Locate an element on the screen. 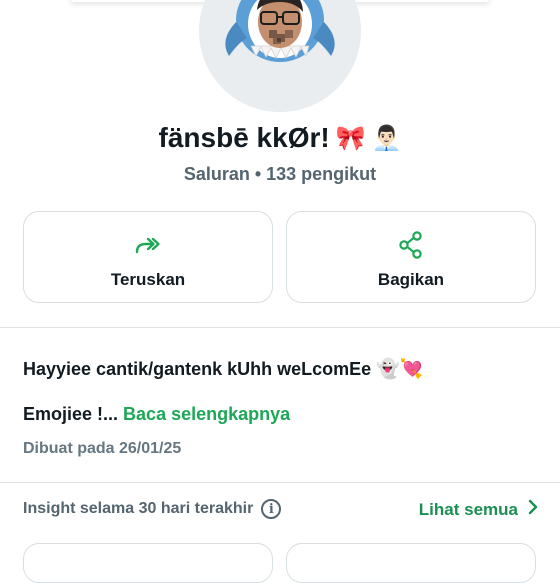  insight-header: Insight selama 30 hari terakhir i is located at coordinates (152, 509).